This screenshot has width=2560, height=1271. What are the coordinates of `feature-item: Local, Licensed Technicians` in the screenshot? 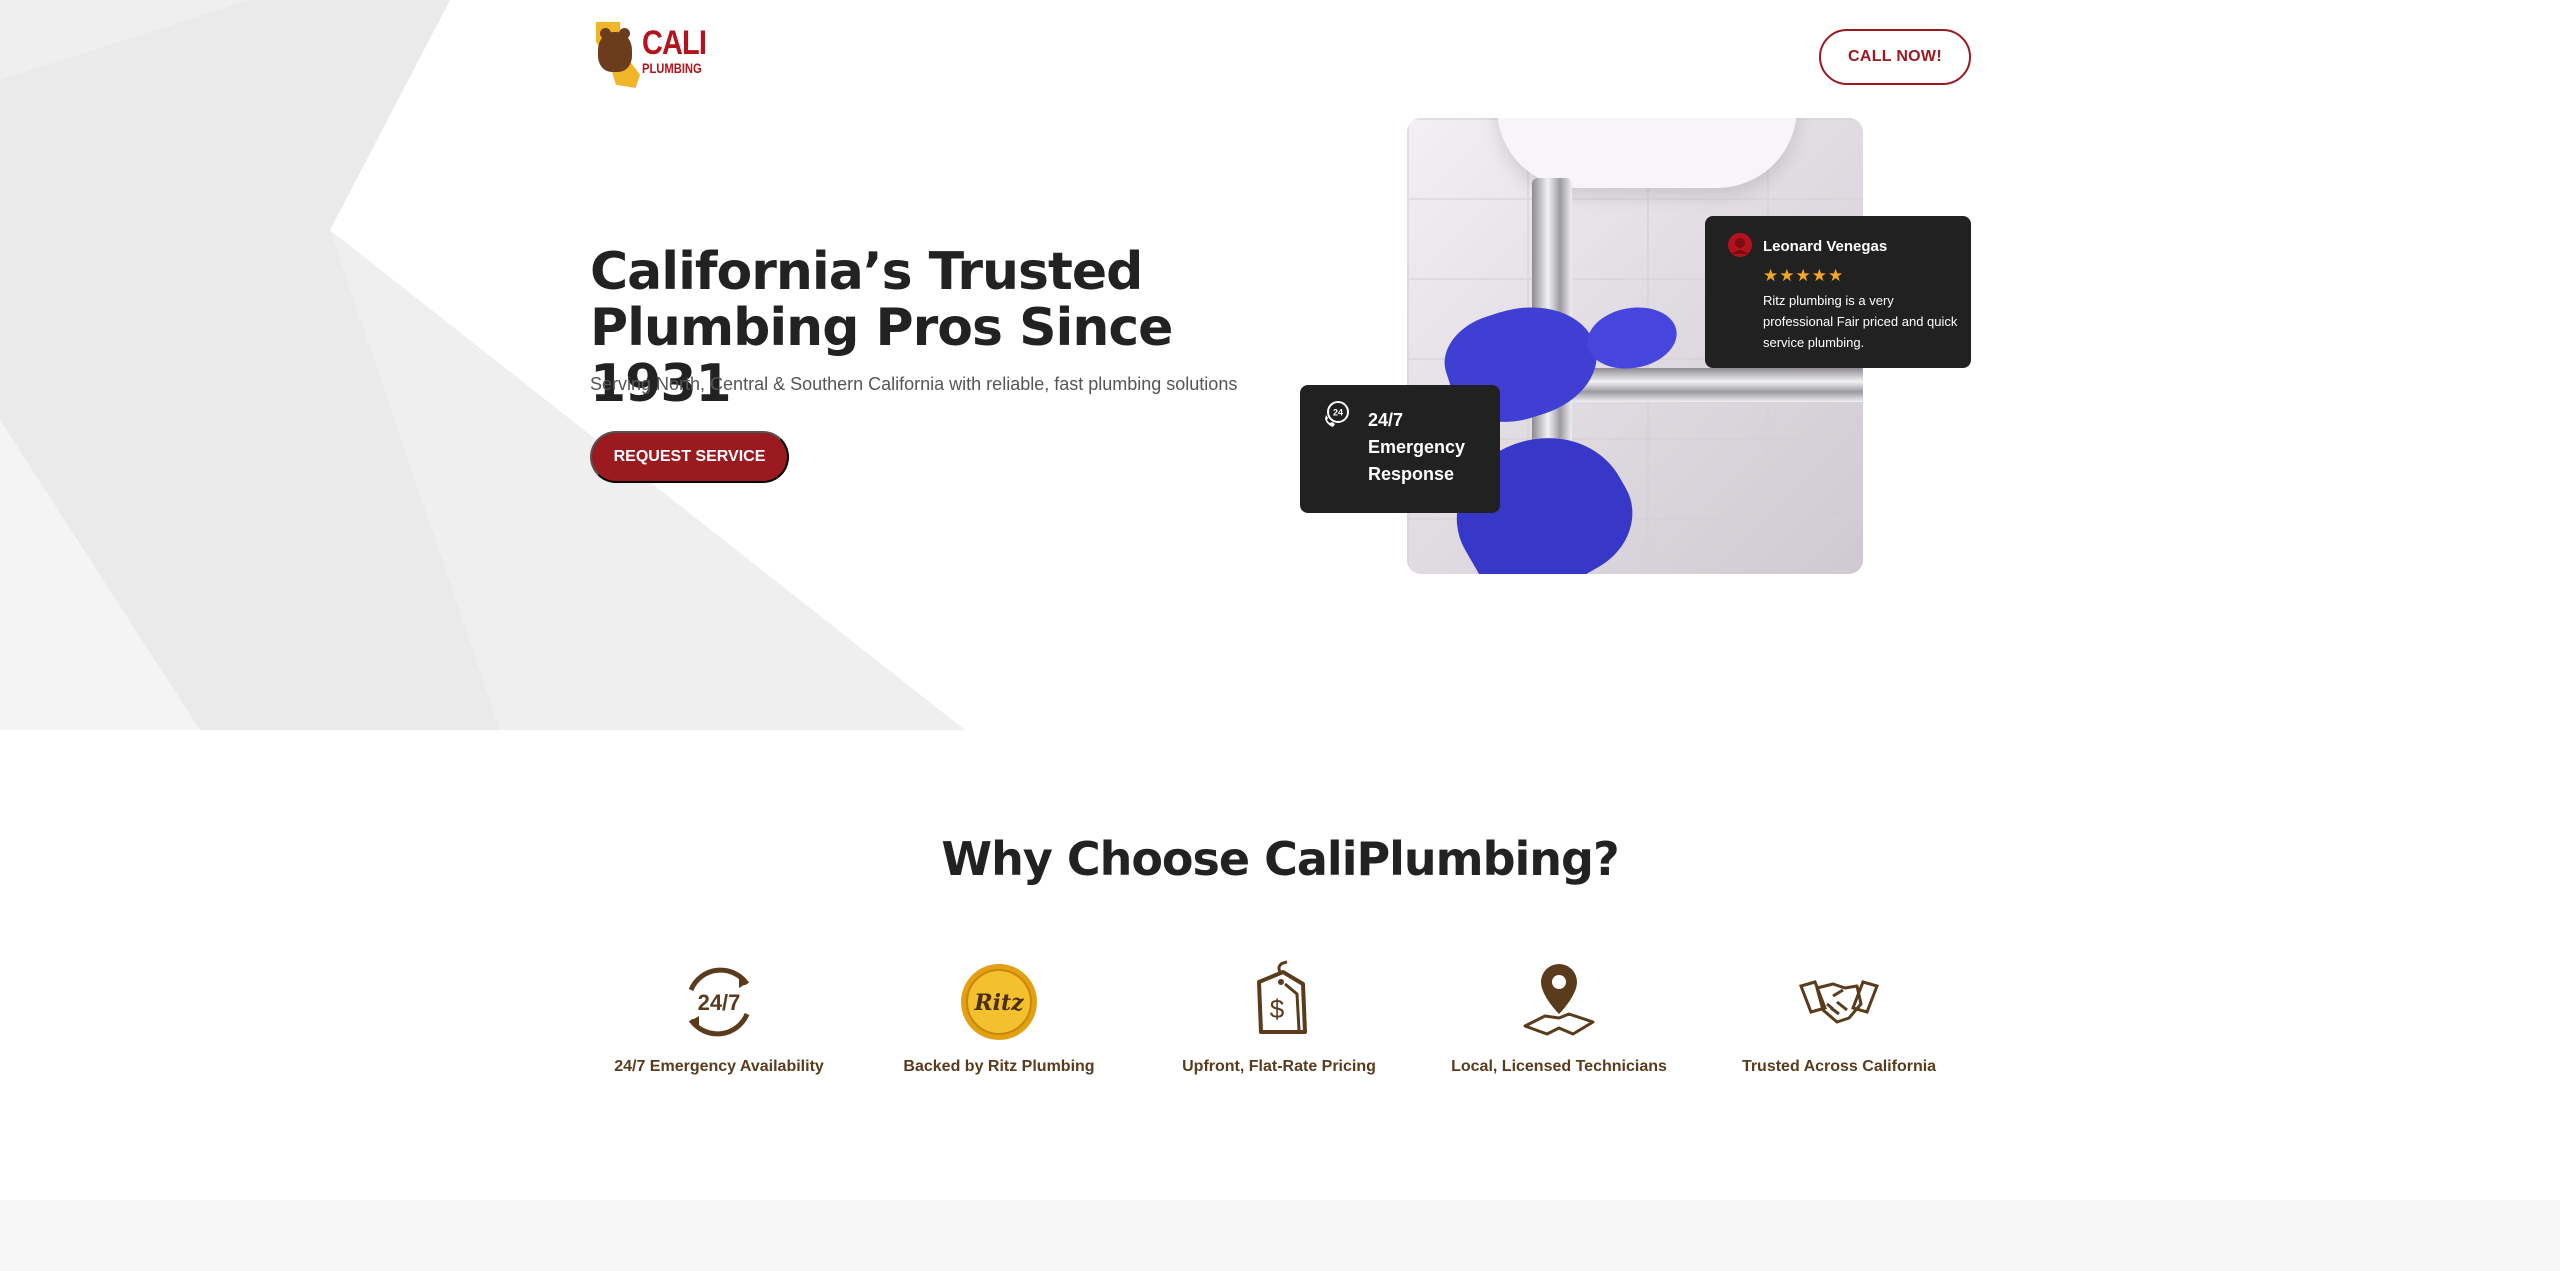 It's located at (1559, 1018).